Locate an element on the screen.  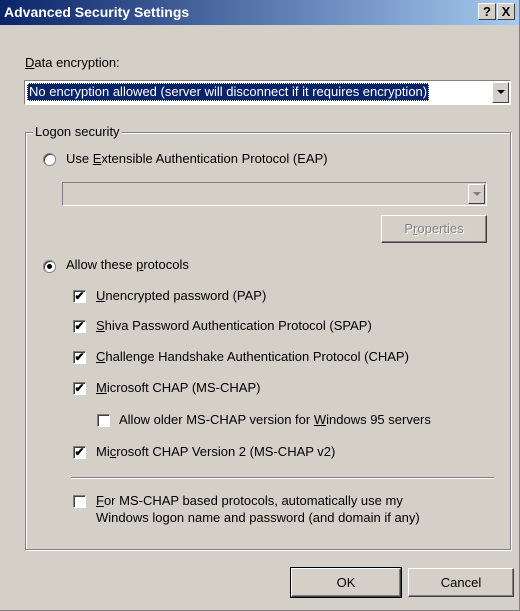
cancel-button: Cancel is located at coordinates (461, 582).